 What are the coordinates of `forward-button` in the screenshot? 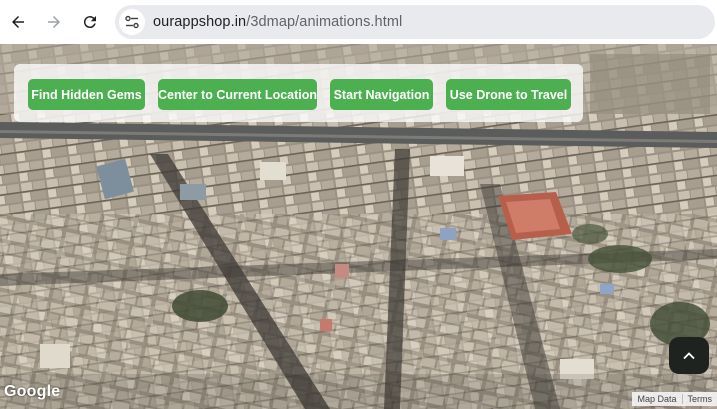 It's located at (54, 22).